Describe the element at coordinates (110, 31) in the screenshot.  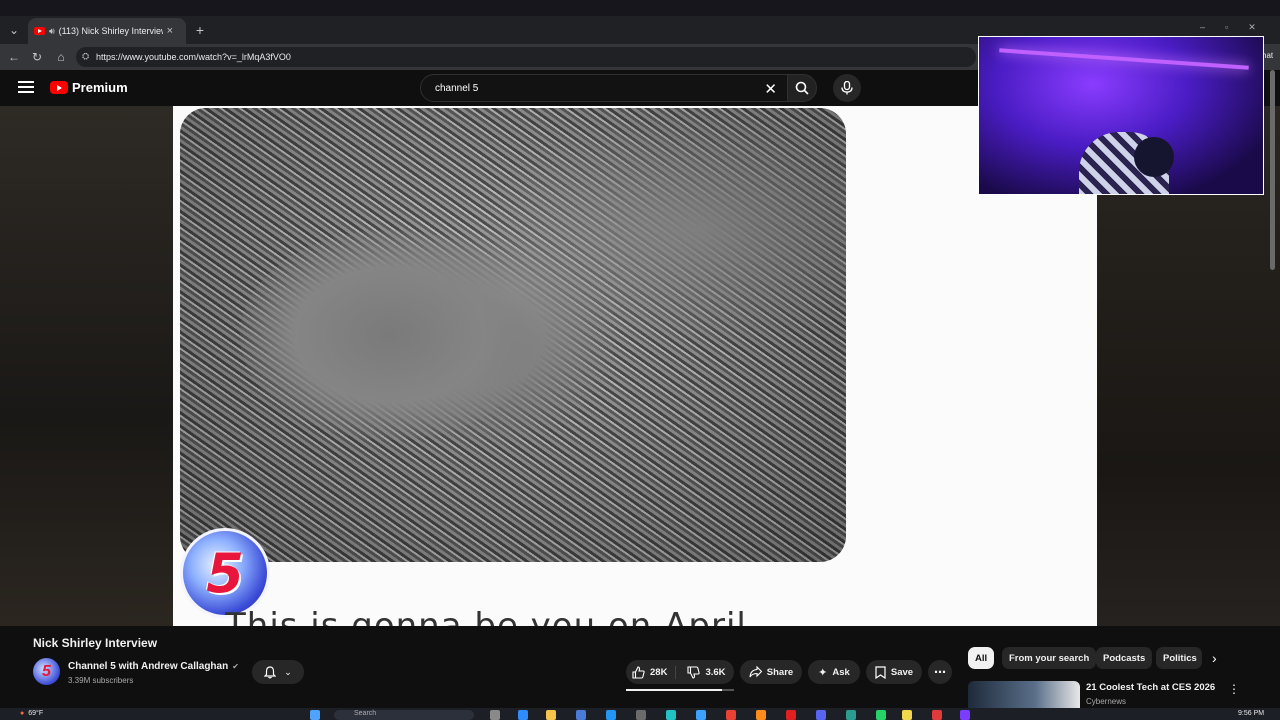
I see `tab-title: (113) Nick Shirley Interview -` at that location.